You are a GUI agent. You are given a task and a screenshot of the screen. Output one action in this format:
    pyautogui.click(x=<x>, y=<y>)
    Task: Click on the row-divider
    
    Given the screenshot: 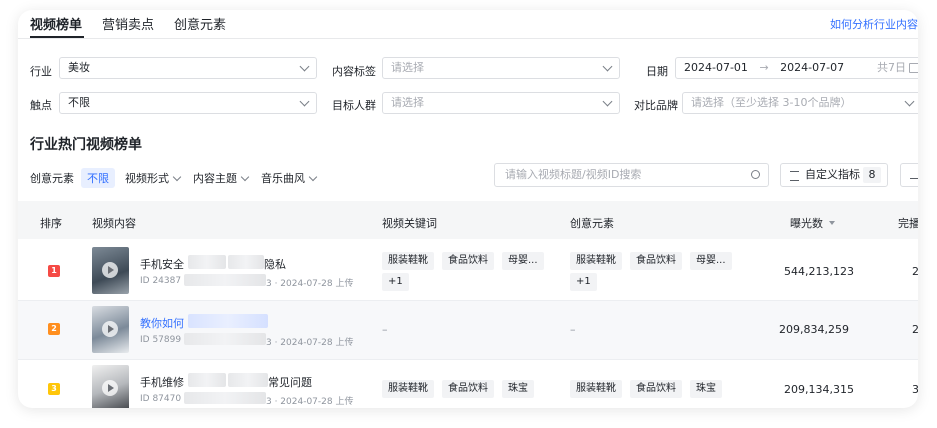 What is the action you would take?
    pyautogui.click(x=468, y=359)
    